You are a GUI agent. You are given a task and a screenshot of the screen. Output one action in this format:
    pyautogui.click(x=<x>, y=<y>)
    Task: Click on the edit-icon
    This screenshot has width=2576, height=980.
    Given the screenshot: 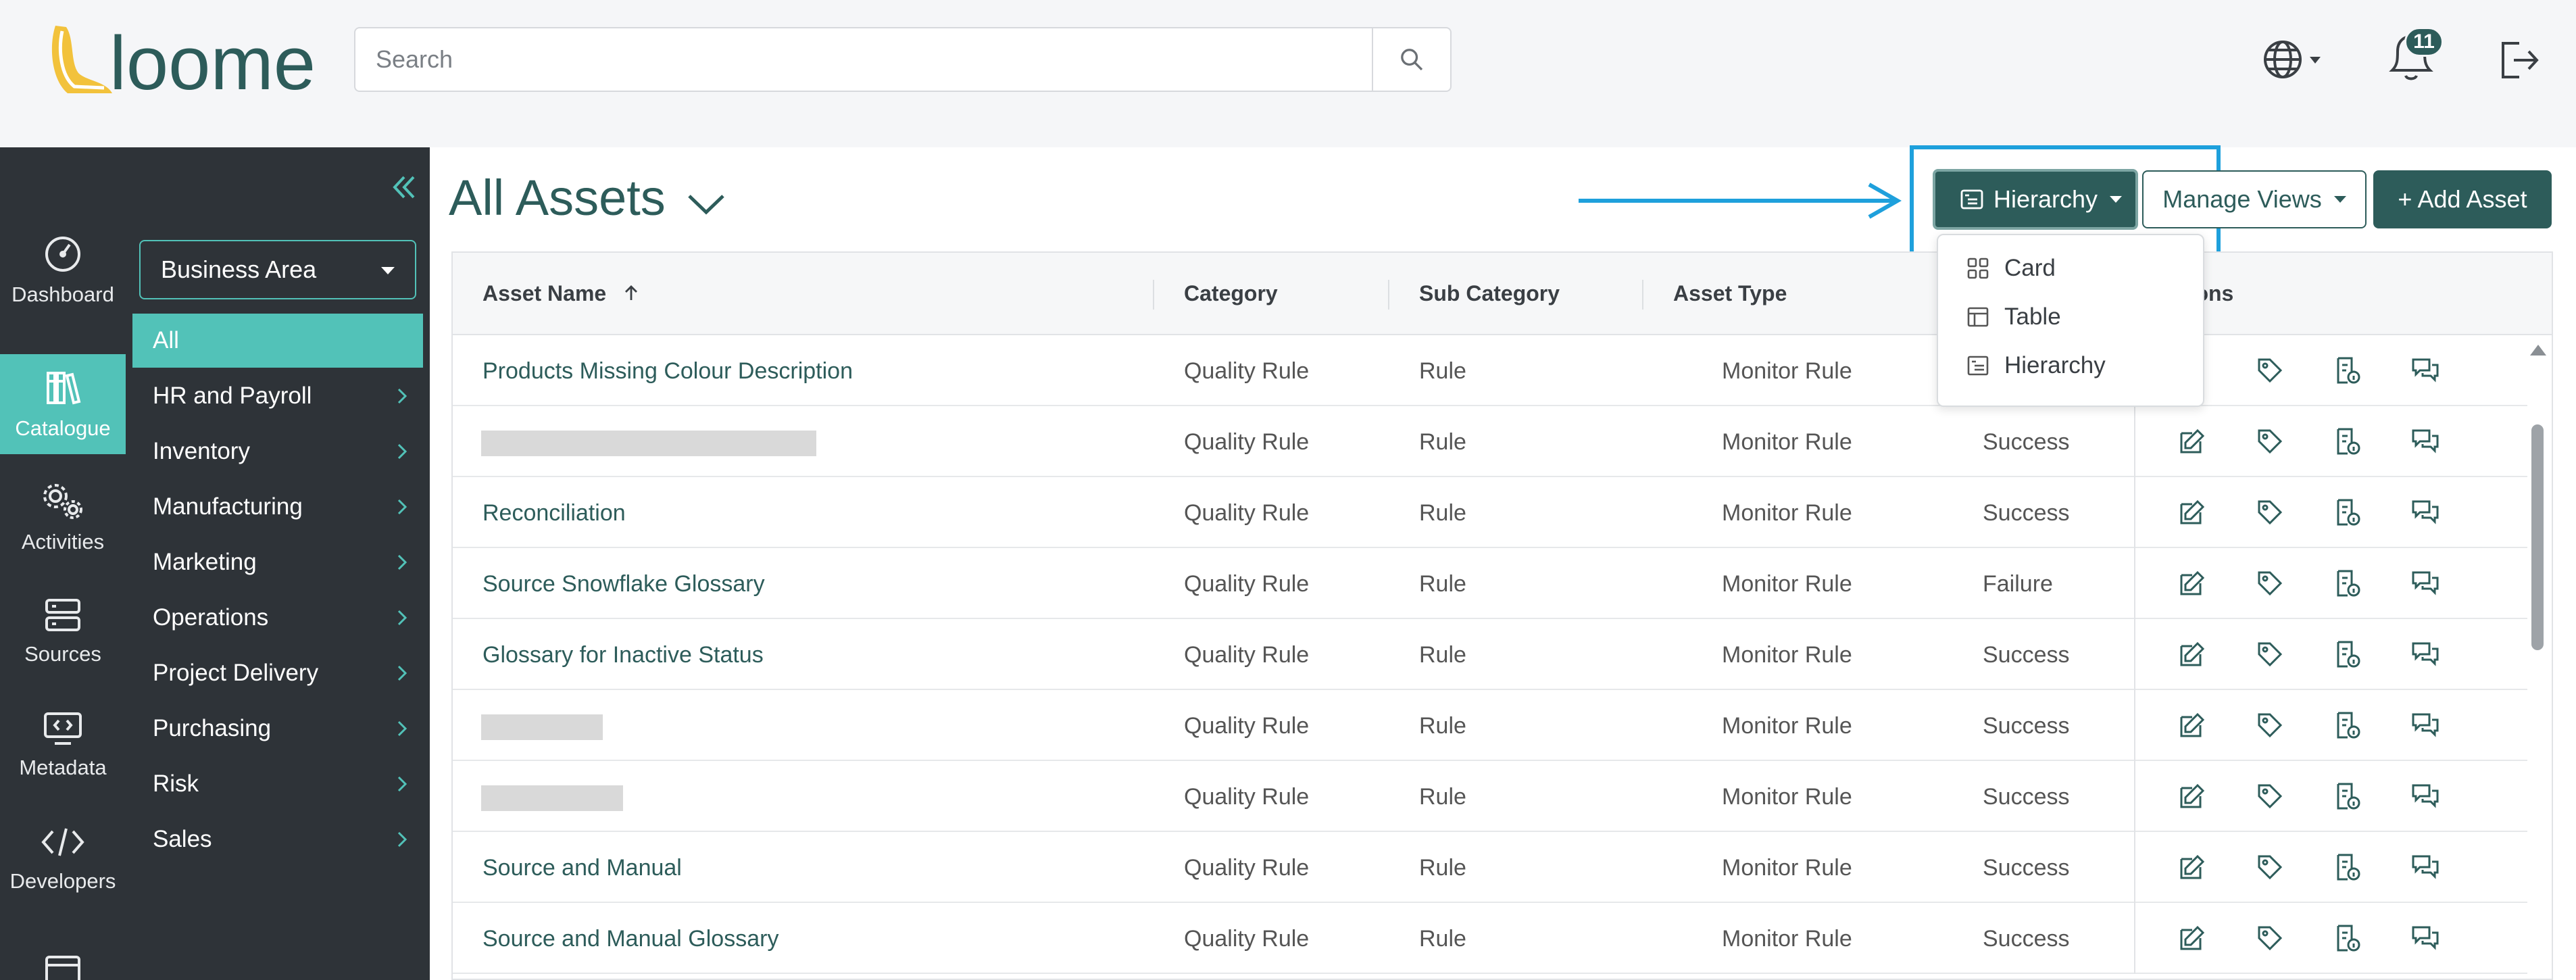 What is the action you would take?
    pyautogui.click(x=2192, y=653)
    